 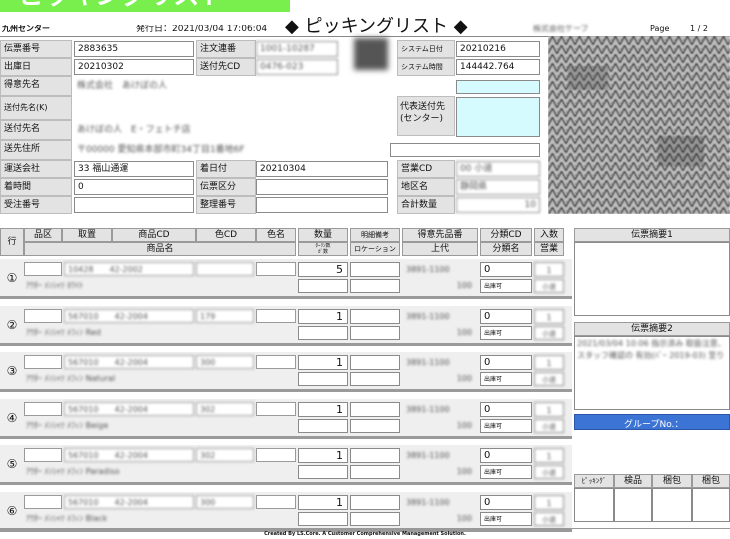 What do you see at coordinates (440, 235) in the screenshot?
I see `col-cust-item-no: 得意先品番` at bounding box center [440, 235].